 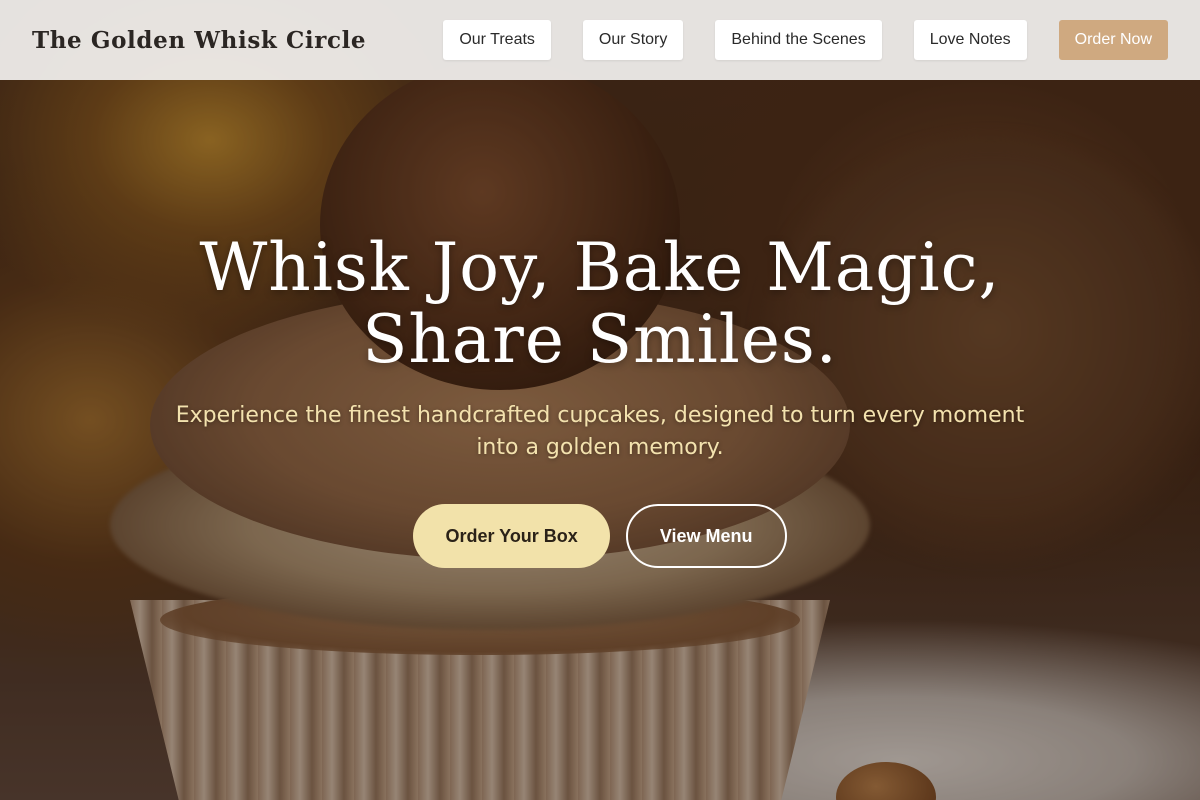 I want to click on order-now-button: Order Now, so click(x=1113, y=40).